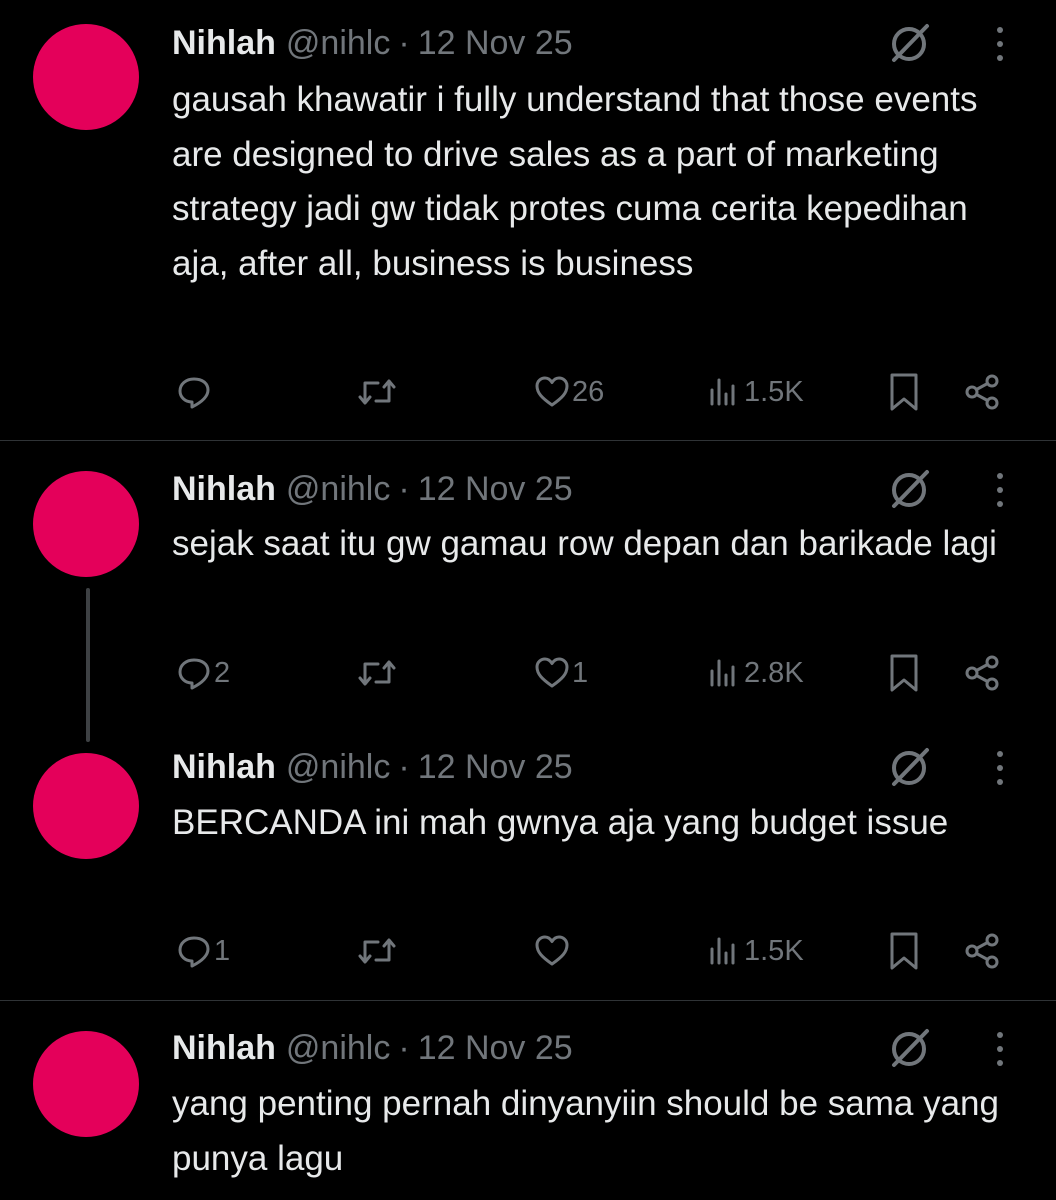 The width and height of the screenshot is (1056, 1200). I want to click on like-button, so click(553, 951).